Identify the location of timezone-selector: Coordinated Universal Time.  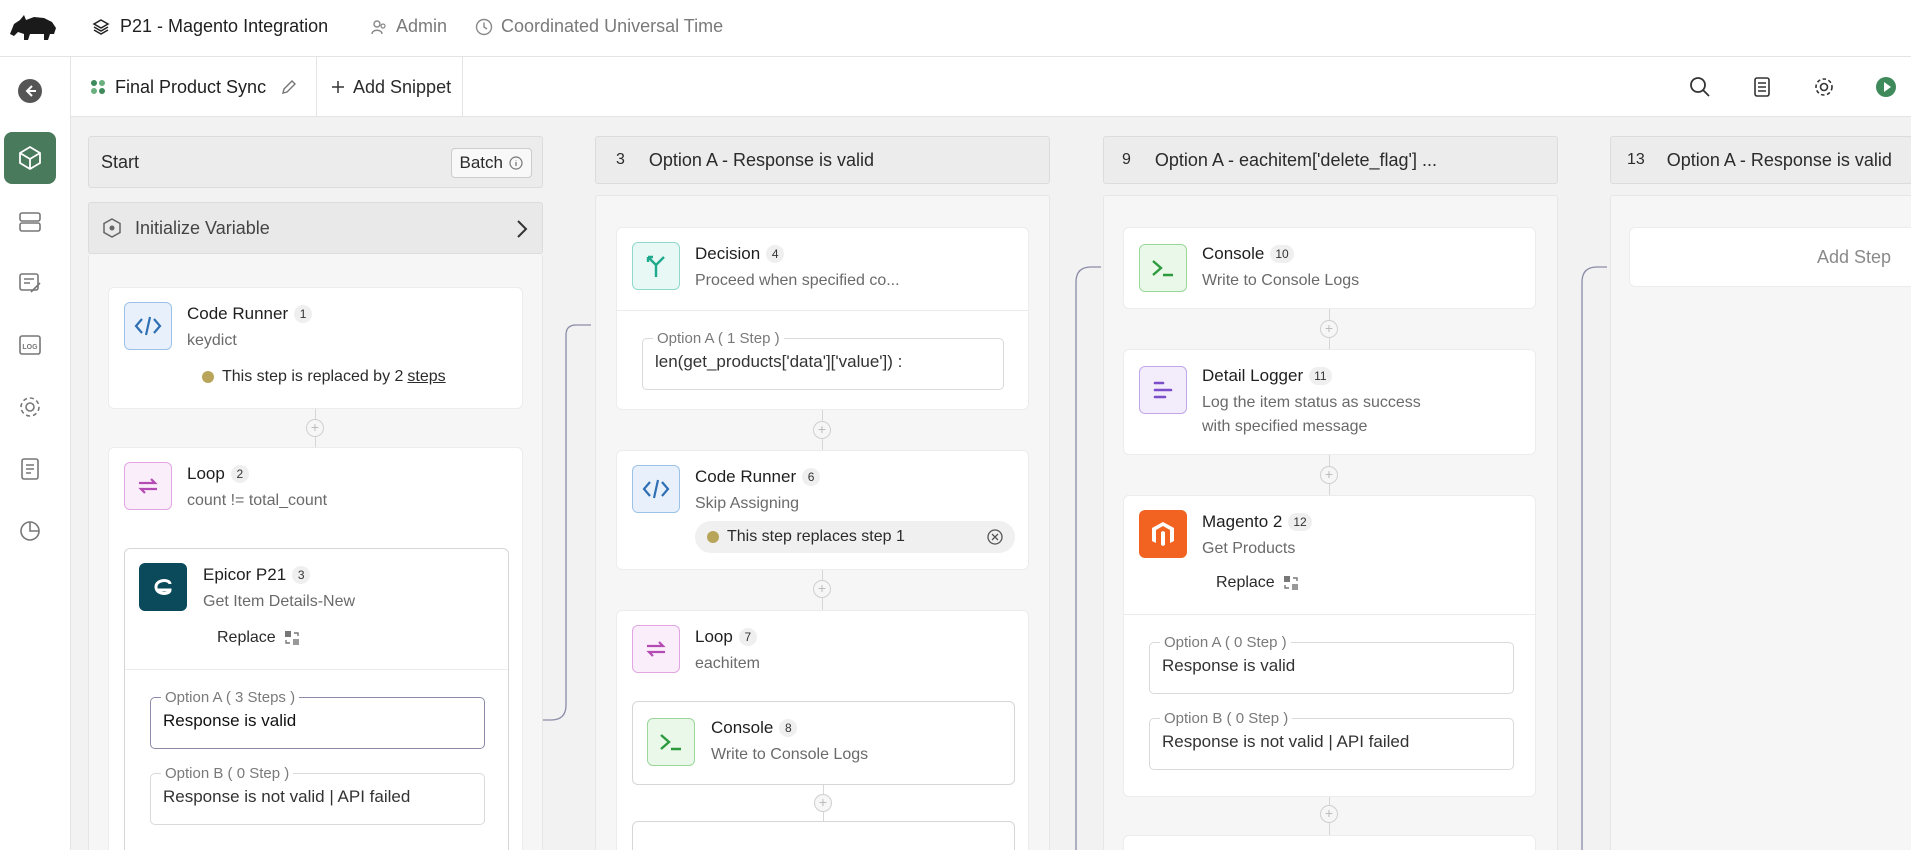
(599, 26).